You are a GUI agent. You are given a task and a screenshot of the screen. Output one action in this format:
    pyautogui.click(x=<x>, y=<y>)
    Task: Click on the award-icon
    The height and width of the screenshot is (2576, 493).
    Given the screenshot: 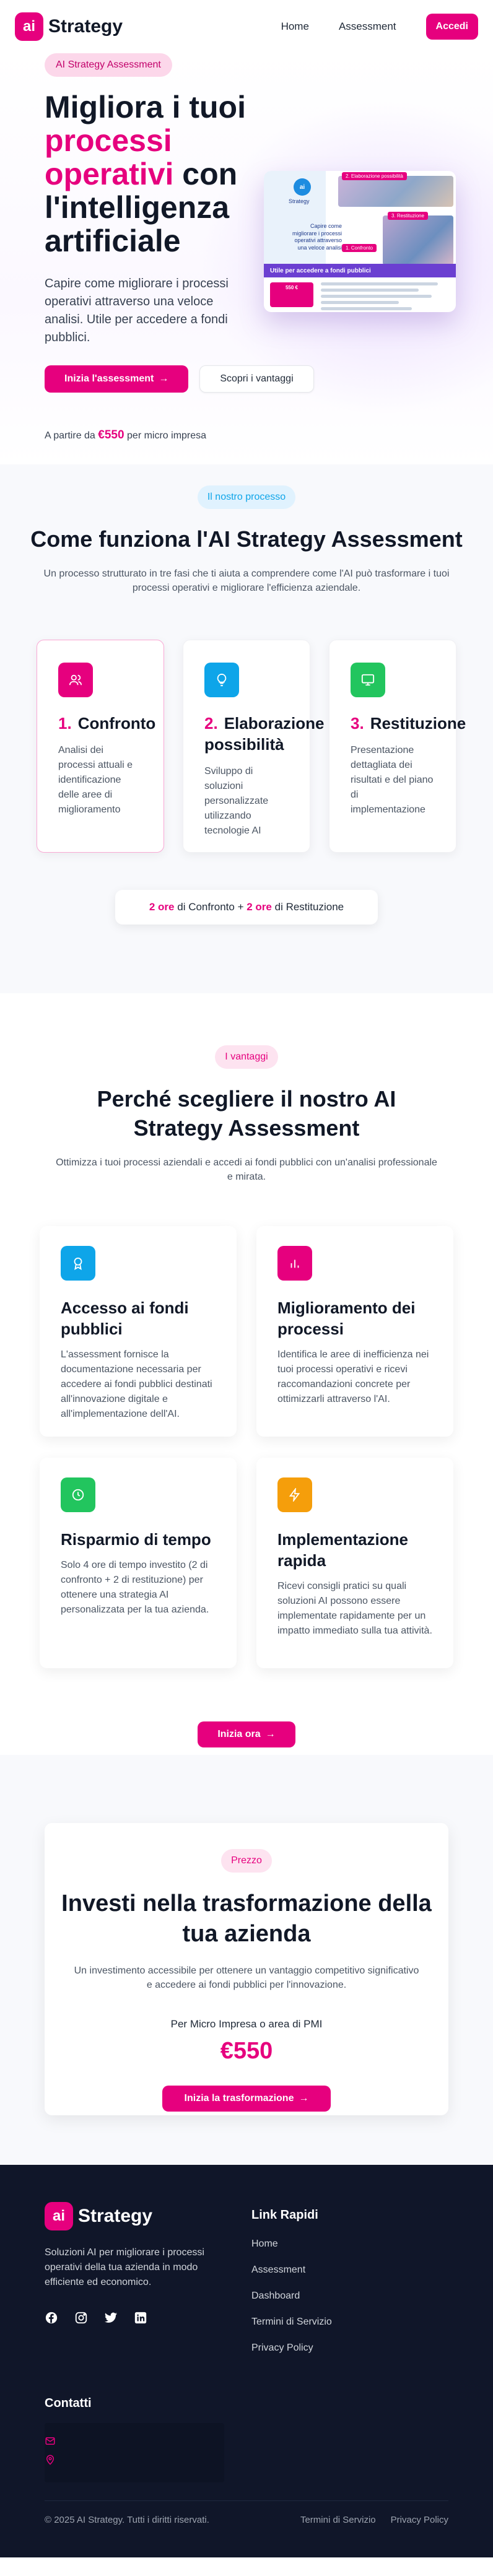 What is the action you would take?
    pyautogui.click(x=78, y=1263)
    